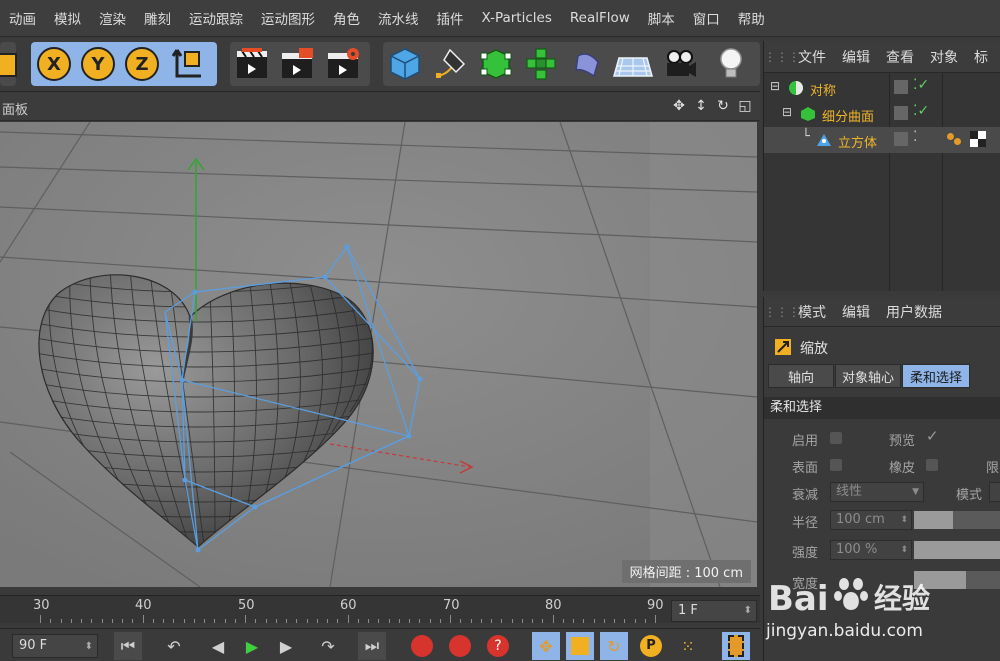  Describe the element at coordinates (944, 57) in the screenshot. I see `tab-object: 对象` at that location.